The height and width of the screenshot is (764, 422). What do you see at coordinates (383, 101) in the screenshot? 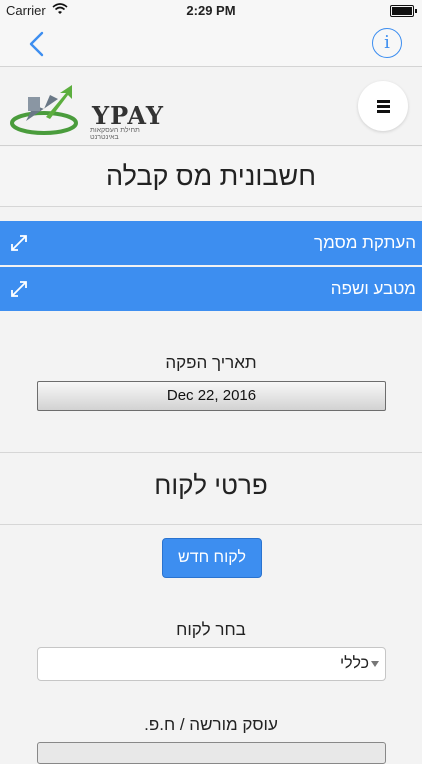
I see `hamburger-icon` at bounding box center [383, 101].